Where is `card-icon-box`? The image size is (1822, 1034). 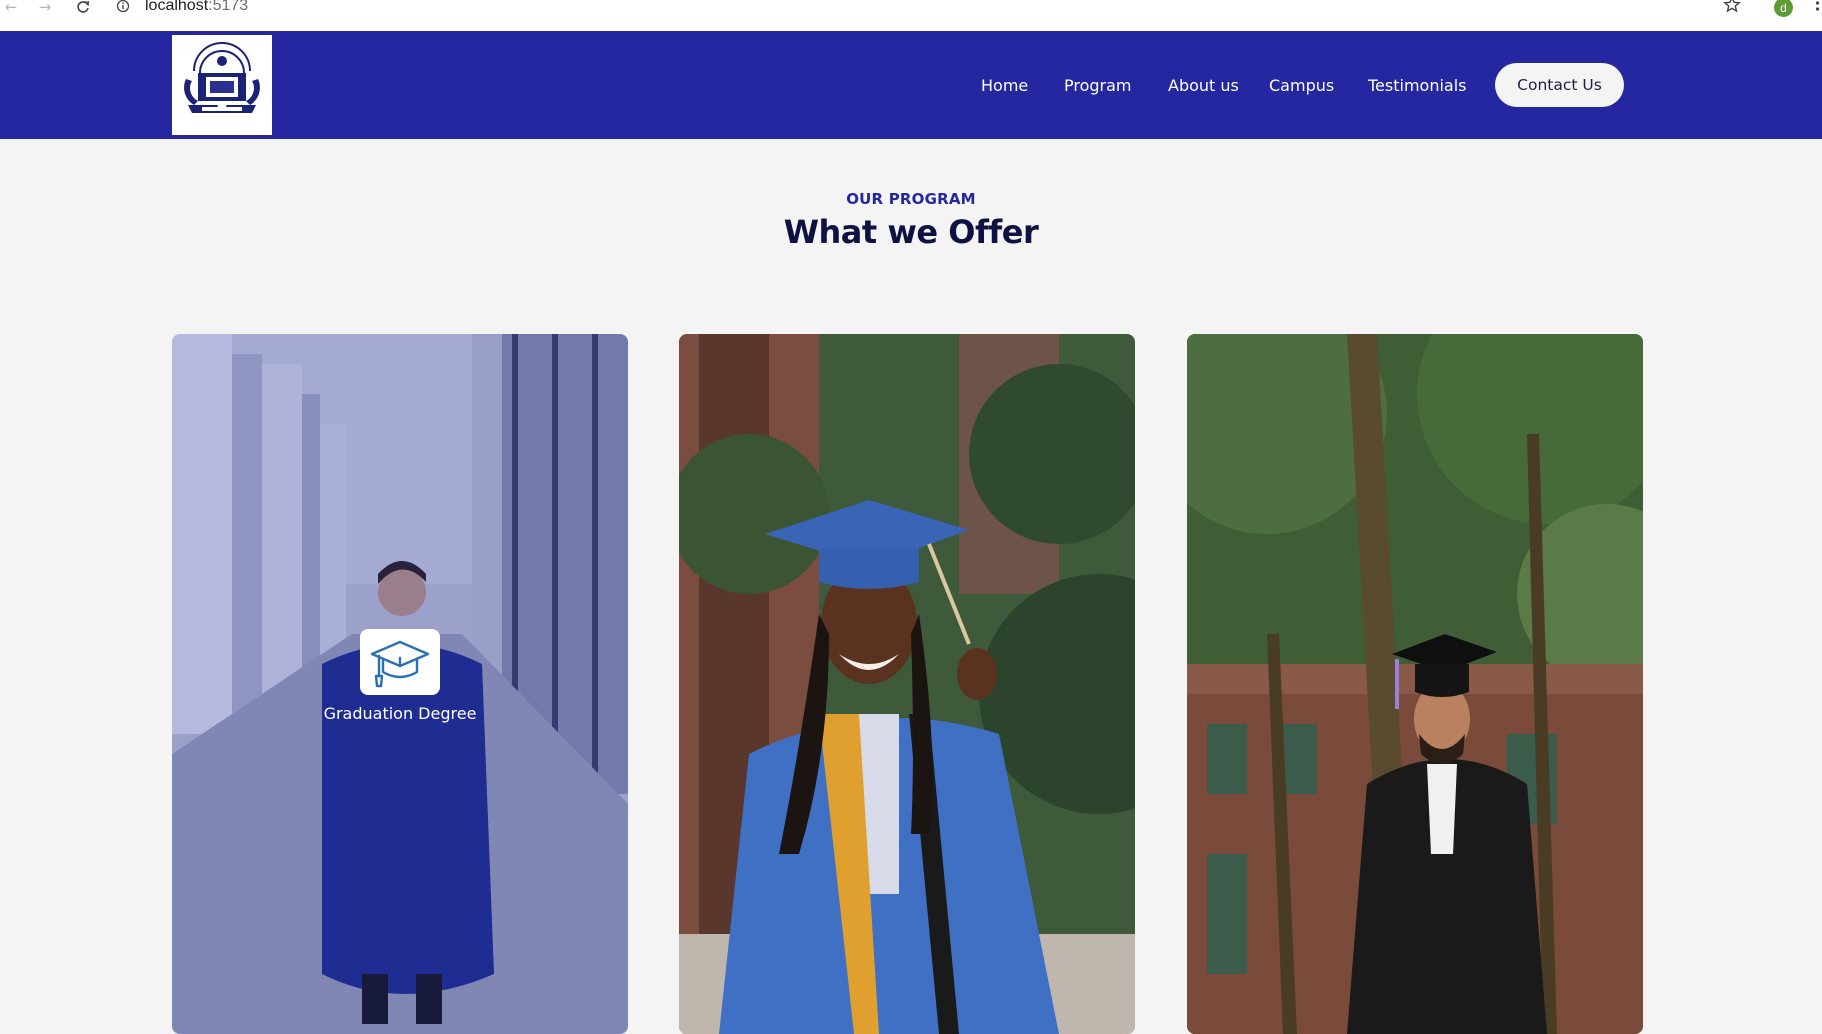 card-icon-box is located at coordinates (400, 662).